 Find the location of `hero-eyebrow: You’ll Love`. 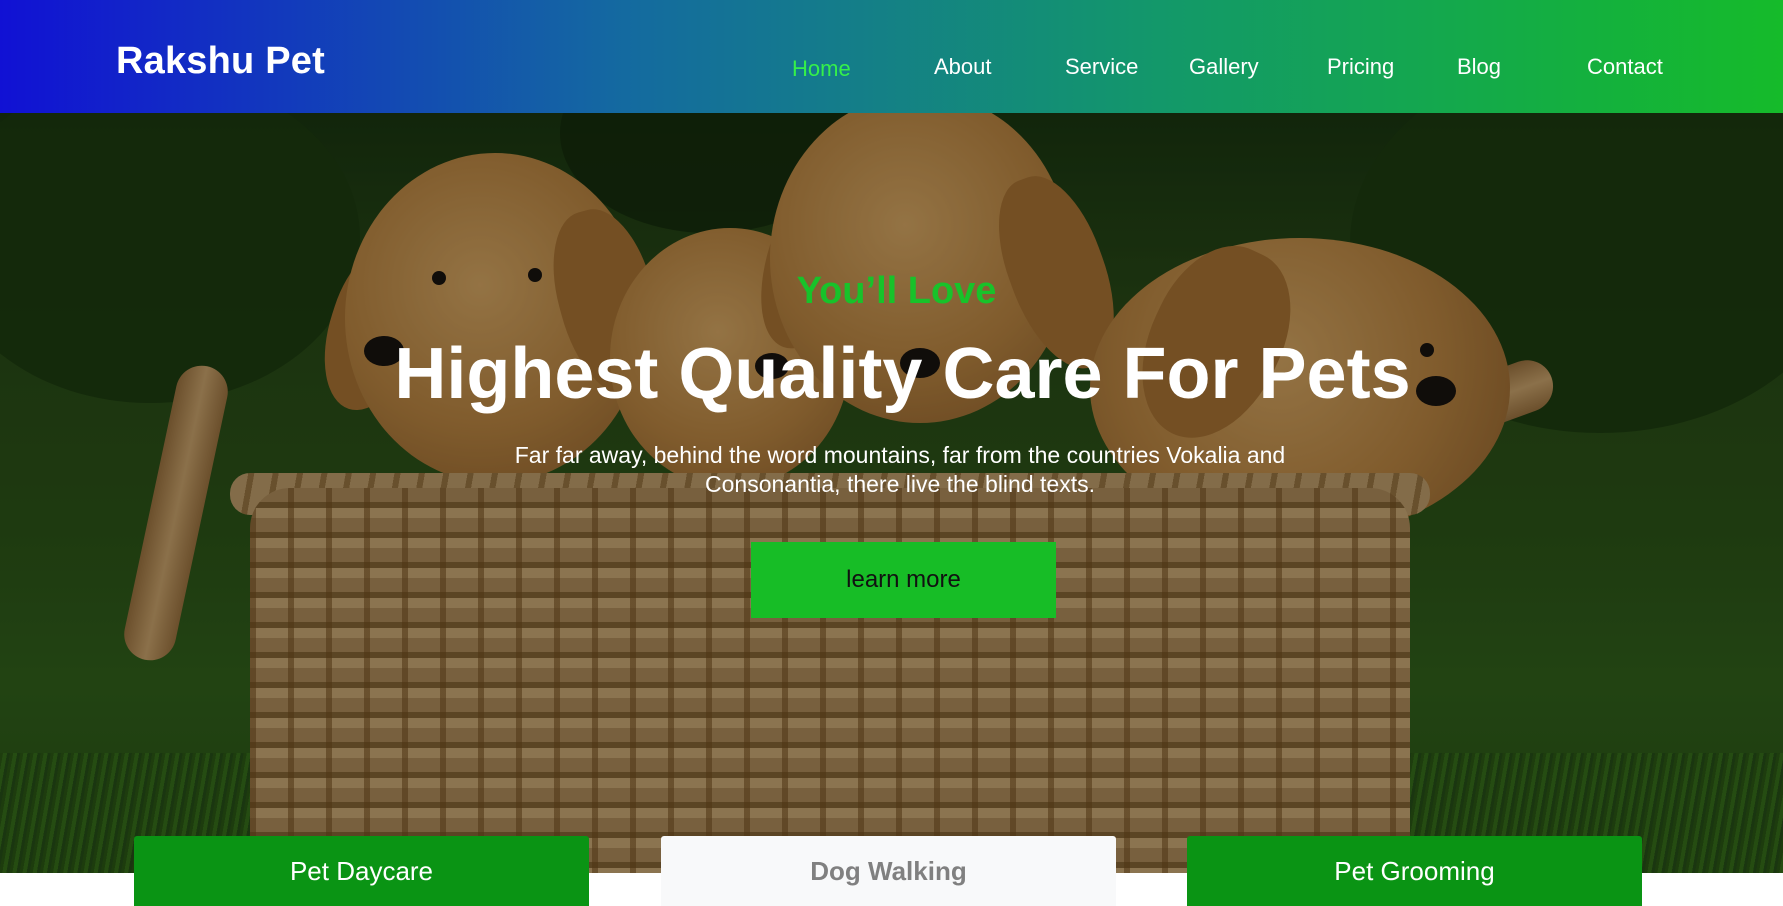

hero-eyebrow: You’ll Love is located at coordinates (896, 291).